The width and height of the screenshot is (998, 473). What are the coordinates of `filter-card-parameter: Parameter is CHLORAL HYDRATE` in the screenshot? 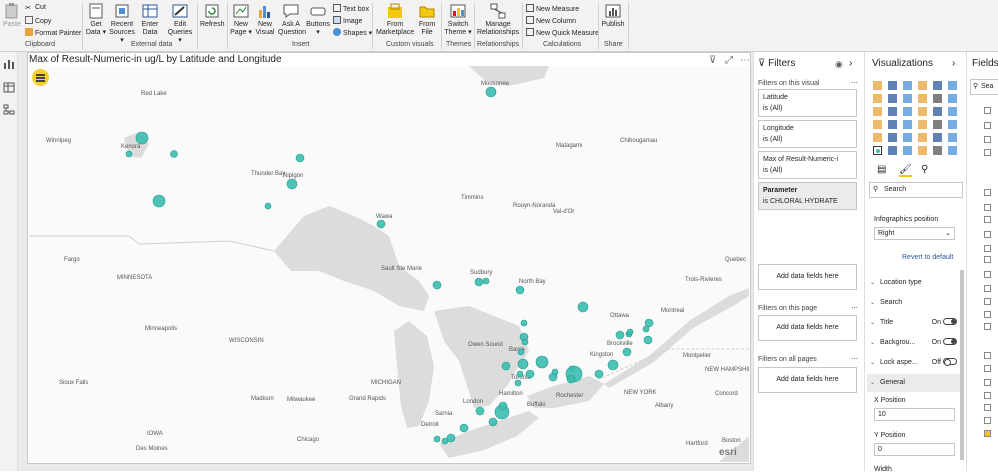 It's located at (807, 196).